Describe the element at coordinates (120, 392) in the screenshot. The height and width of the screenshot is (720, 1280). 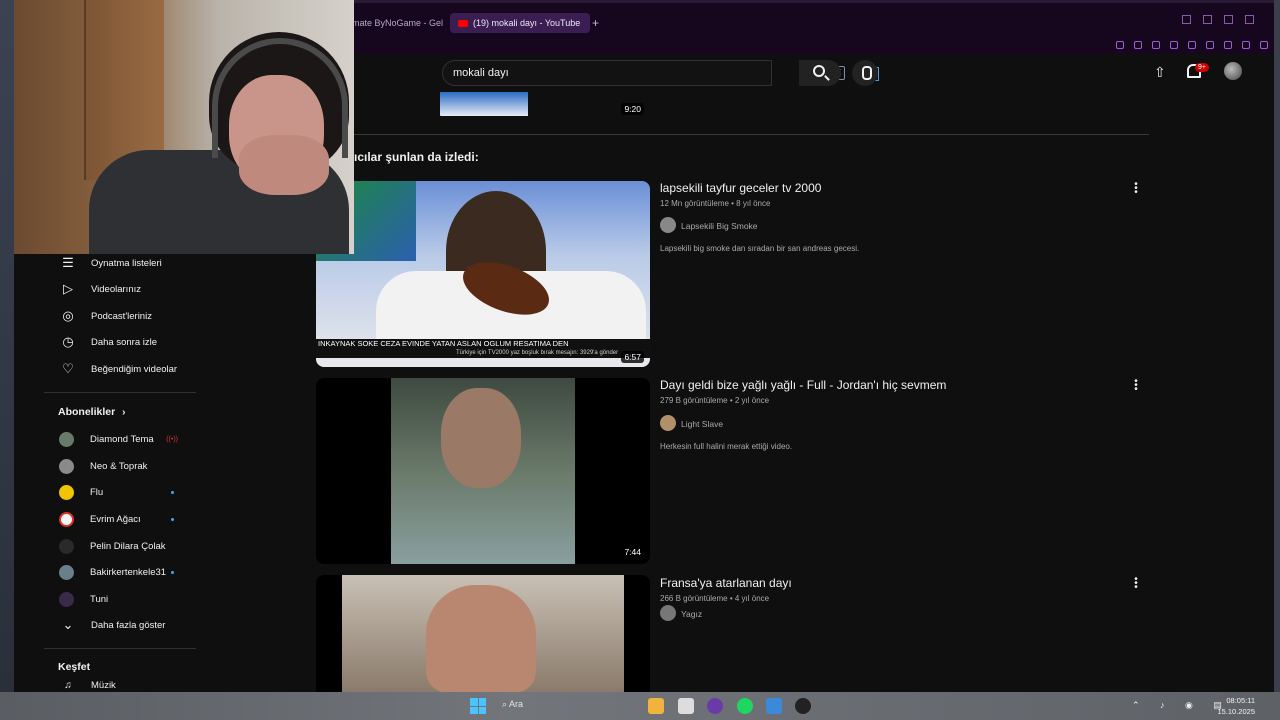
I see `sidebar-divider` at that location.